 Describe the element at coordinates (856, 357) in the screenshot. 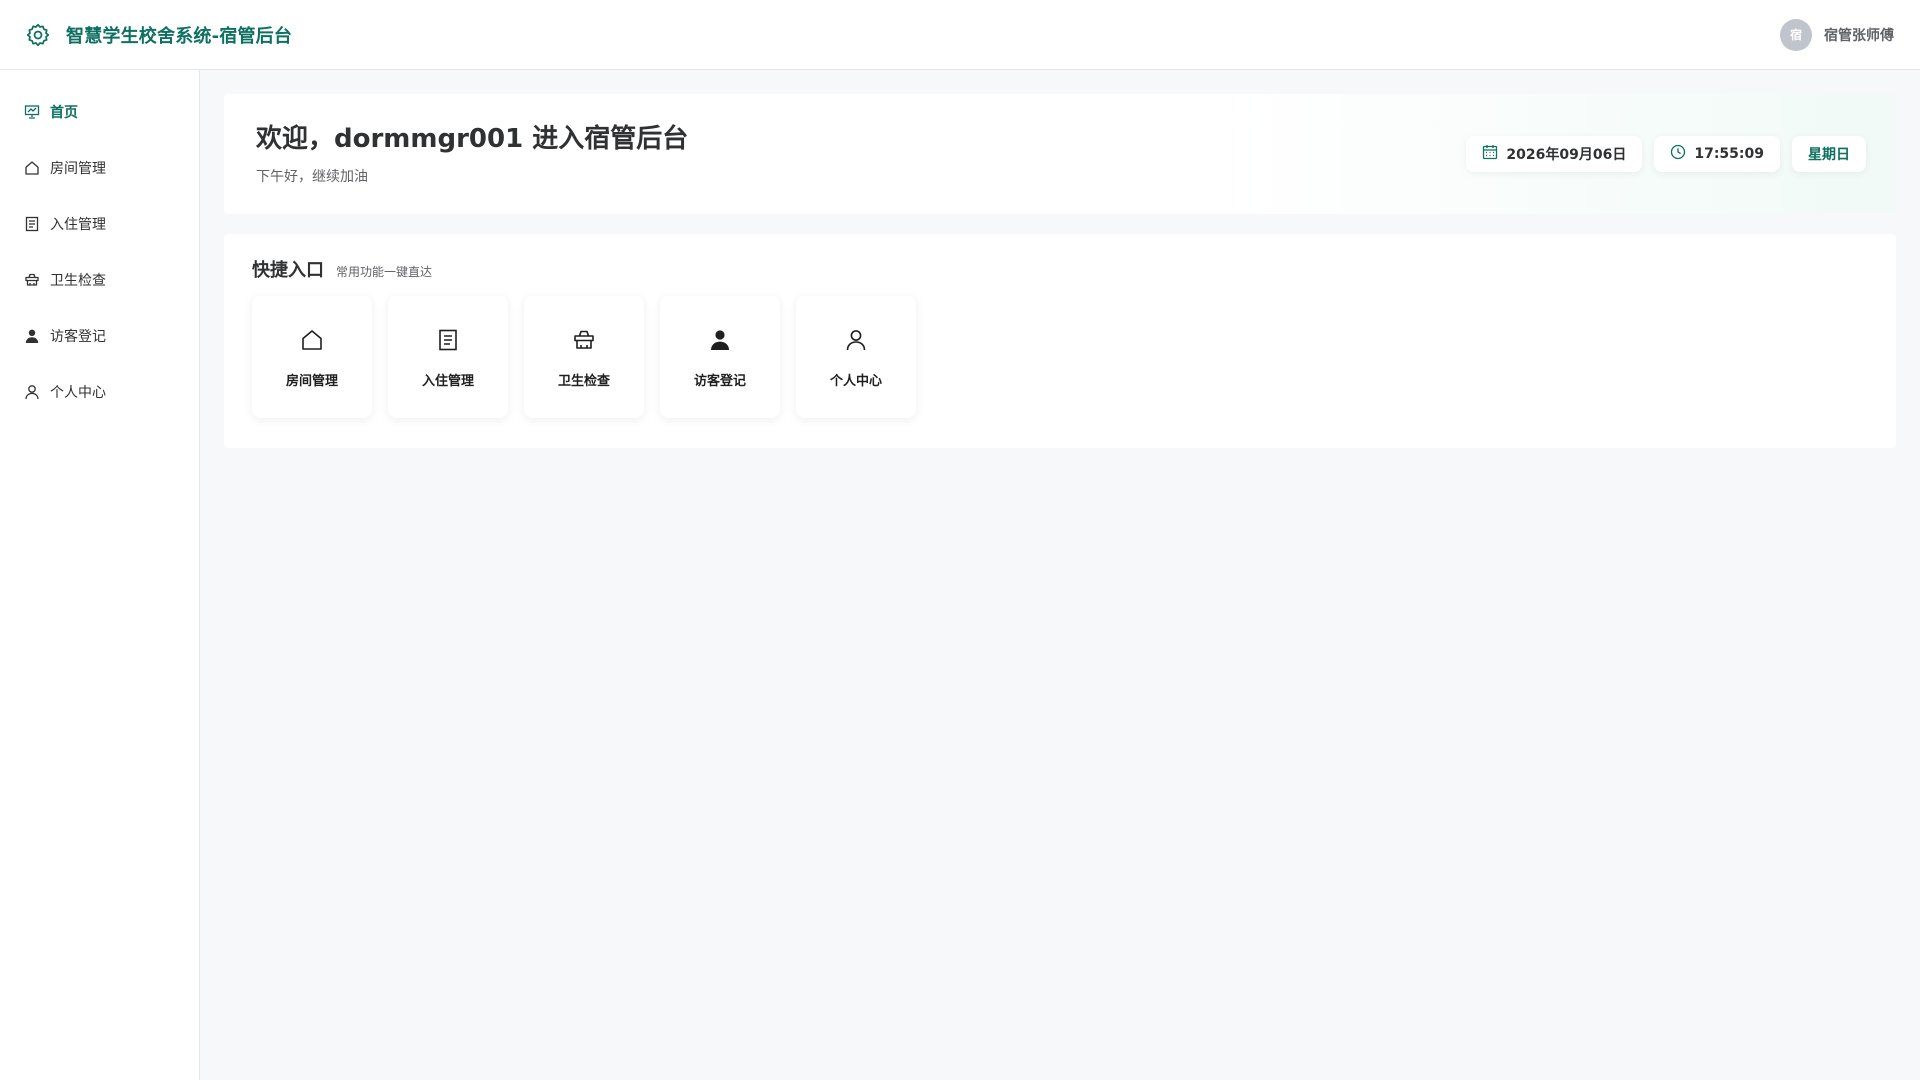

I see `quick-tile-profile: 个人中心` at that location.